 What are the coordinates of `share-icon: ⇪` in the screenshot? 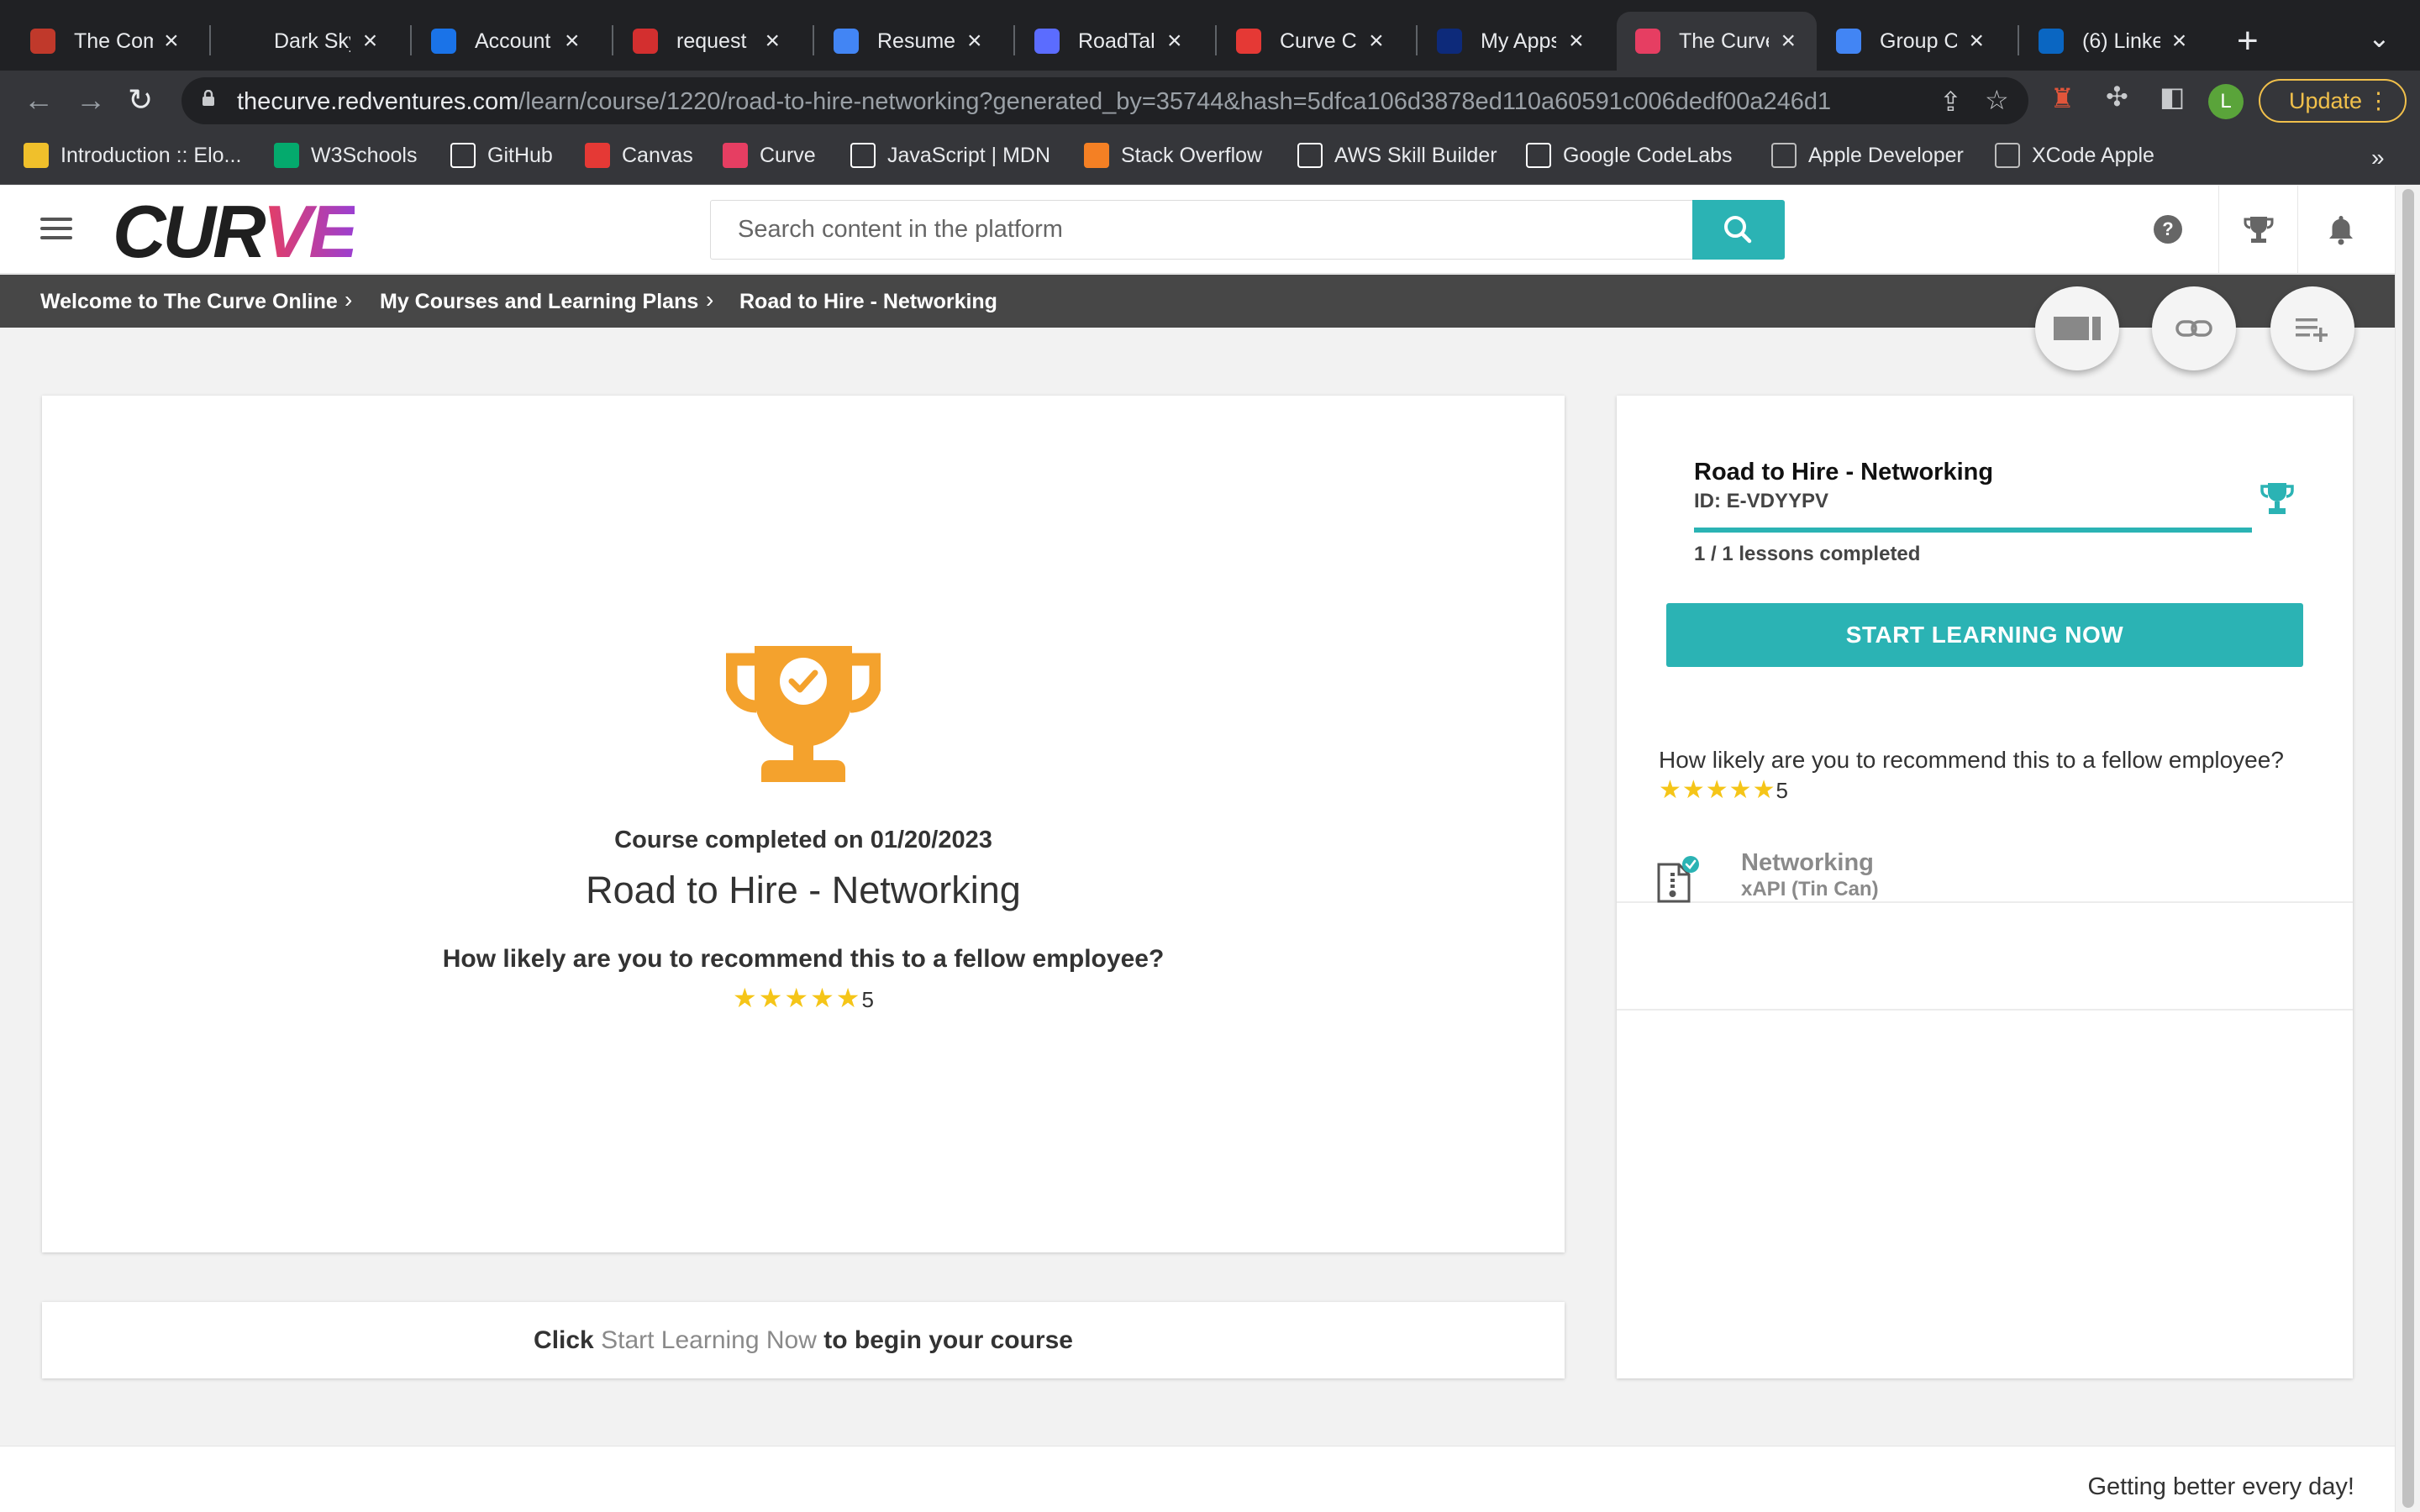 It's located at (1950, 102).